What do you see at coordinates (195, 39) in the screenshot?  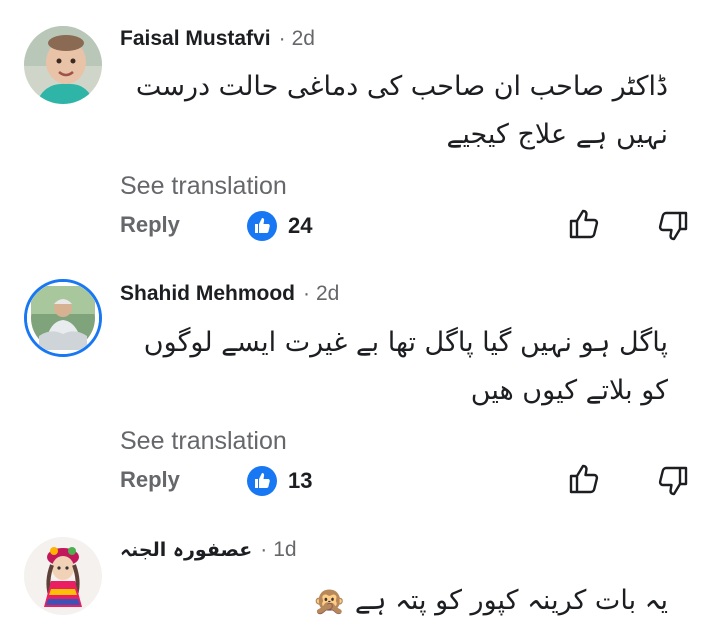 I see `author-name: Faisal Mustafvi` at bounding box center [195, 39].